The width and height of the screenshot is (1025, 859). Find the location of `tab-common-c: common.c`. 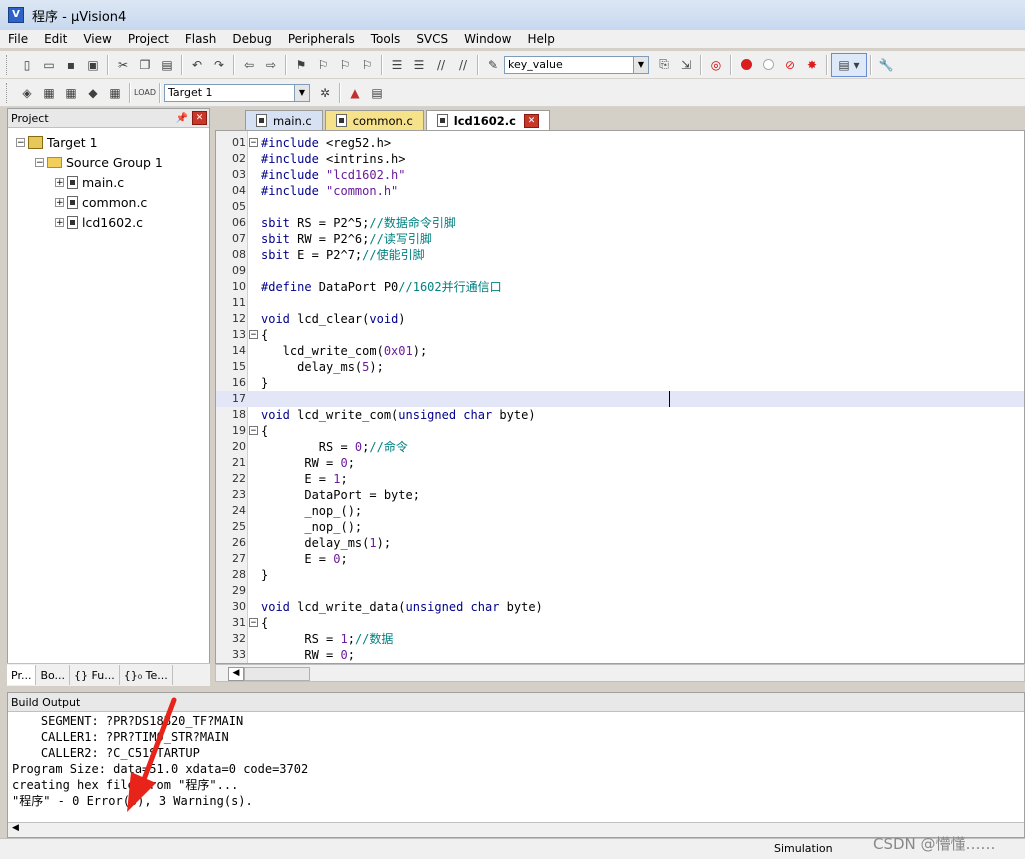

tab-common-c: common.c is located at coordinates (374, 120).